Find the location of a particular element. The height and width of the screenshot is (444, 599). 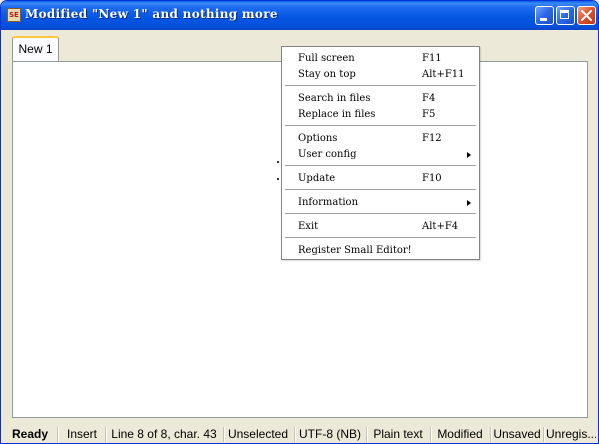

title-bar: SE Modified "New 1" and nothing more is located at coordinates (299, 15).